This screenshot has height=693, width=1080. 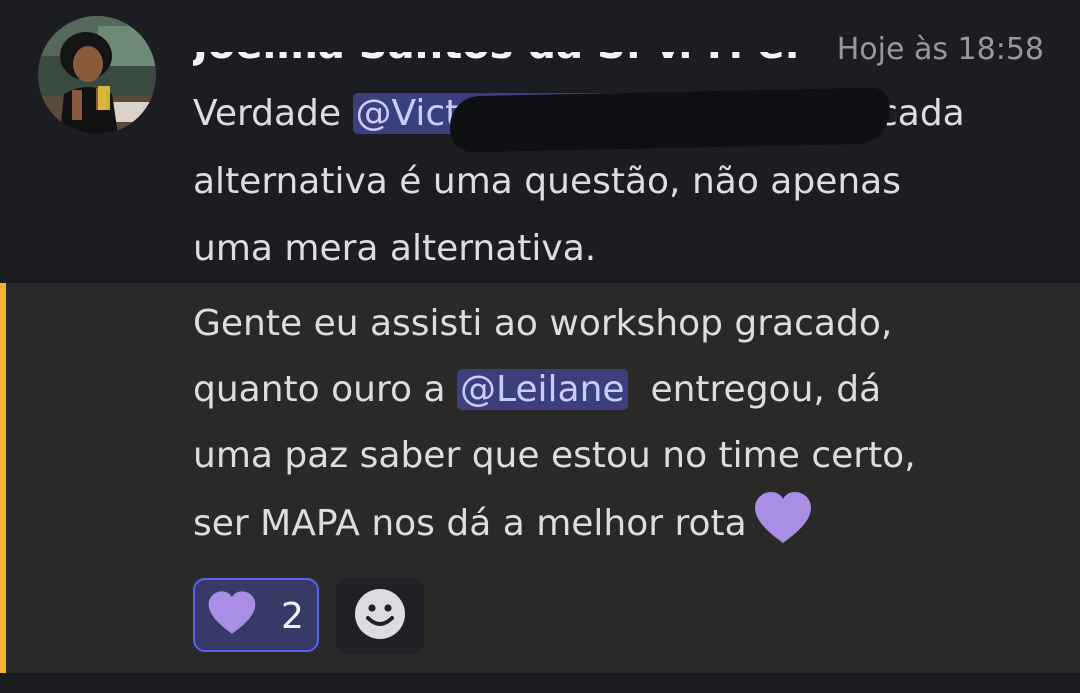 I want to click on mention-highlight-bar, so click(x=3, y=478).